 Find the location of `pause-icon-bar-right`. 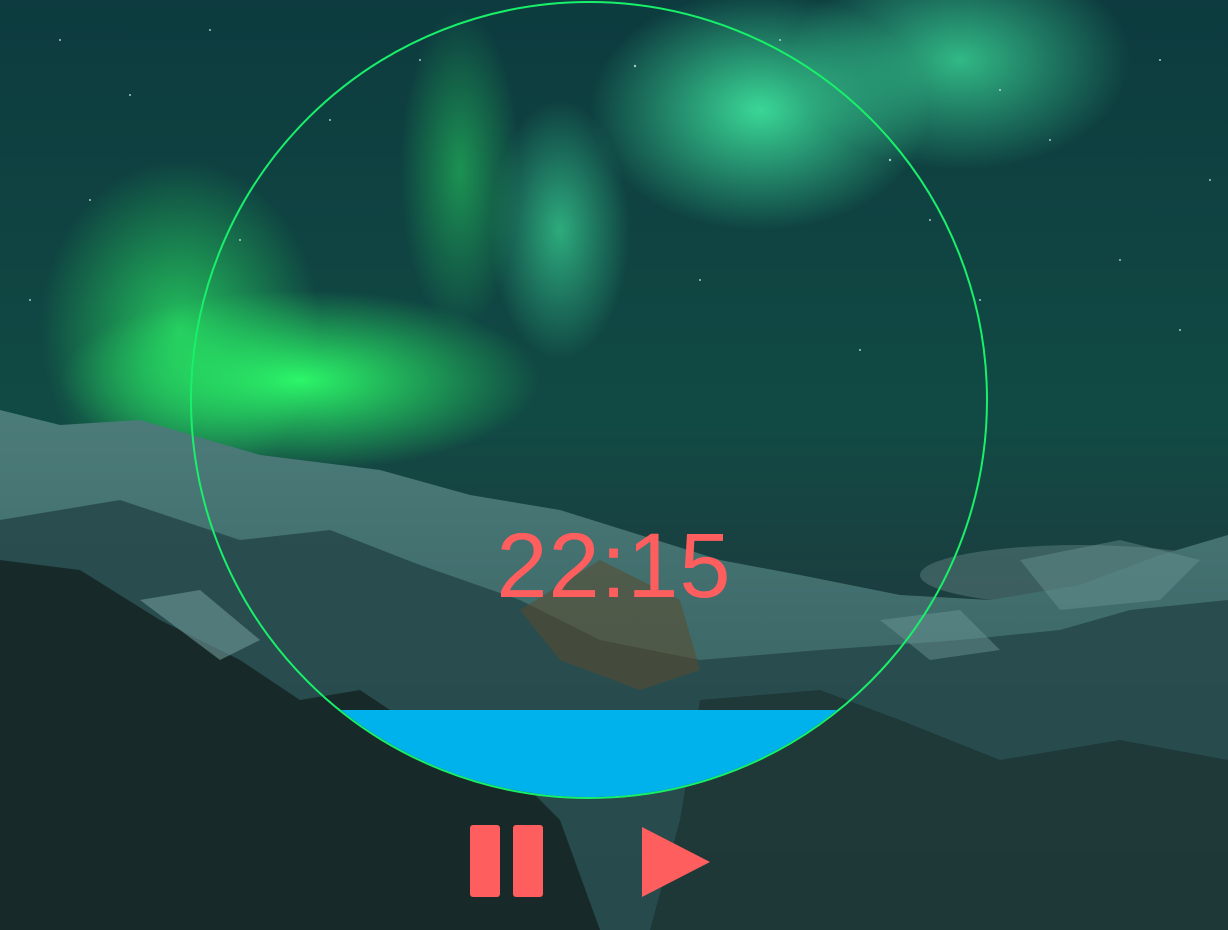

pause-icon-bar-right is located at coordinates (528, 861).